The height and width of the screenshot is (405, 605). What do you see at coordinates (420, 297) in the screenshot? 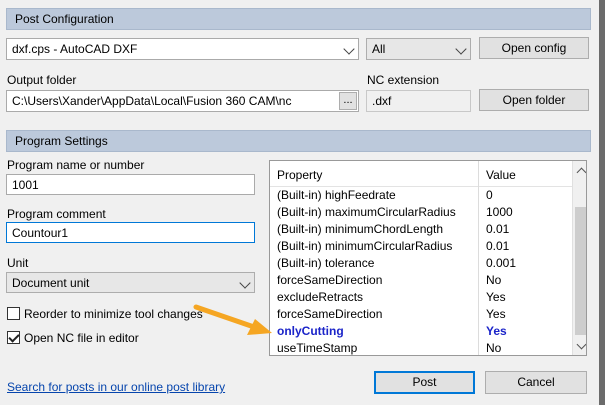
I see `table-row: excludeRetracts Yes` at bounding box center [420, 297].